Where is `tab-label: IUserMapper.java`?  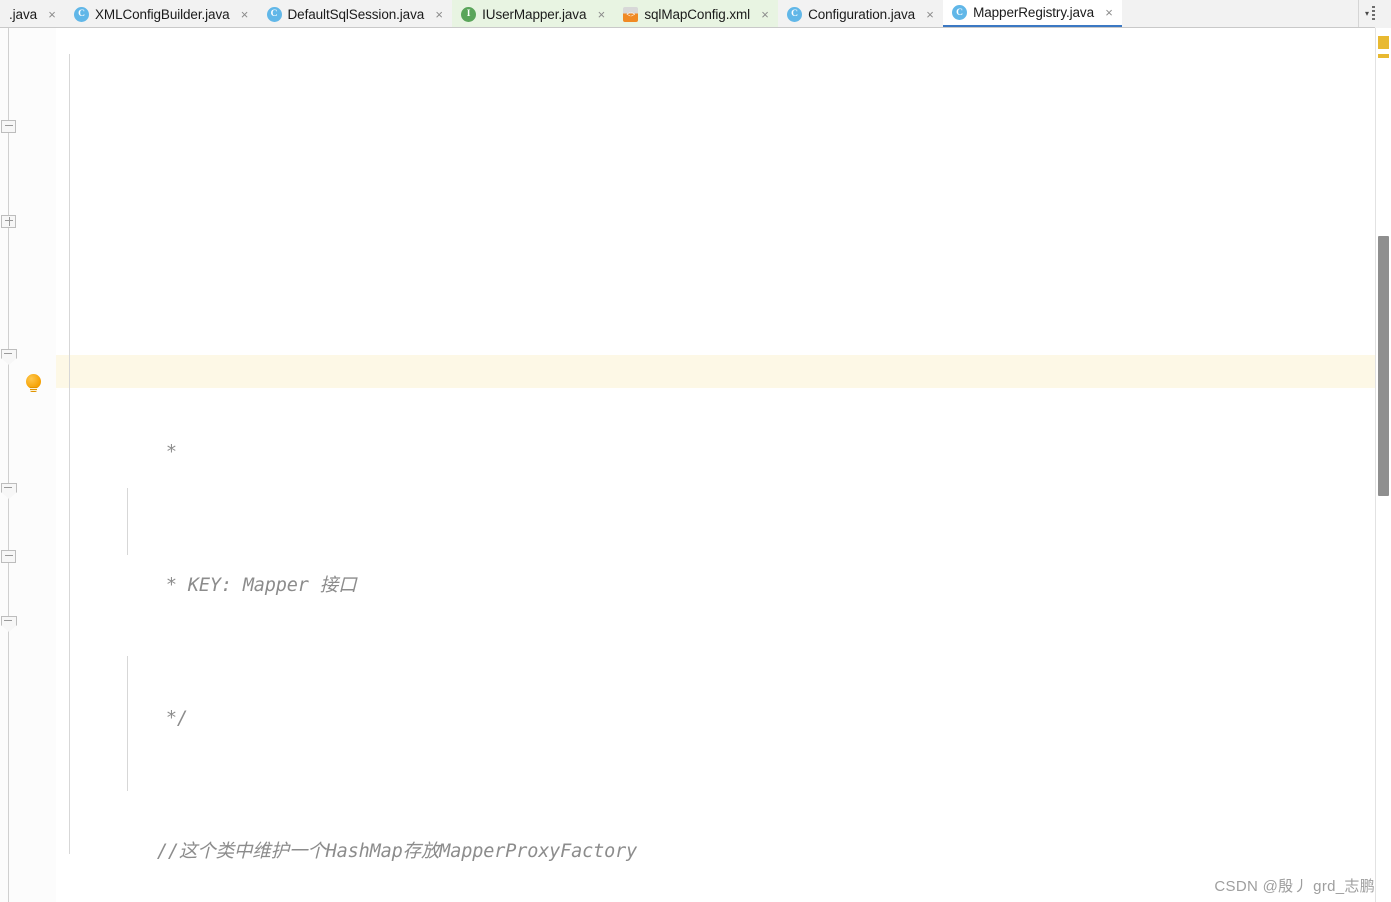 tab-label: IUserMapper.java is located at coordinates (534, 14).